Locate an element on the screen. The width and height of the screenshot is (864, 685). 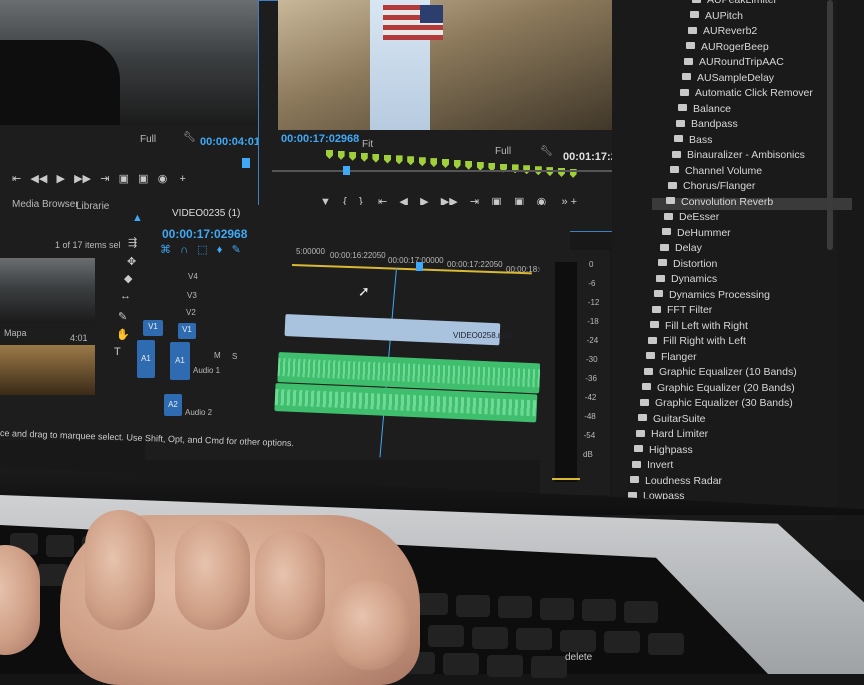
effect-item-label: Delay is located at coordinates (688, 248).